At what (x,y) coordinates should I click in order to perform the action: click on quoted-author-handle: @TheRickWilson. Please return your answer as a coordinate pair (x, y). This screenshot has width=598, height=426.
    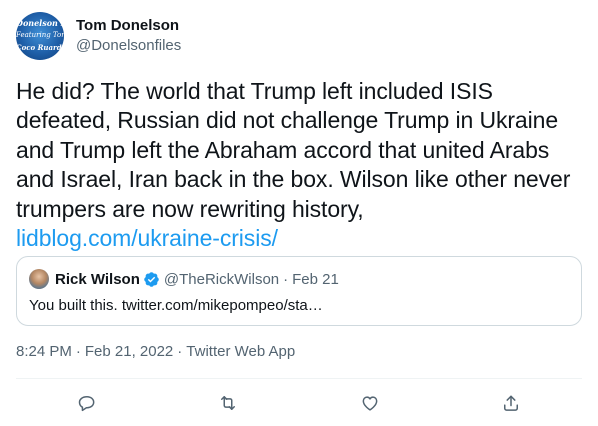
    Looking at the image, I should click on (221, 279).